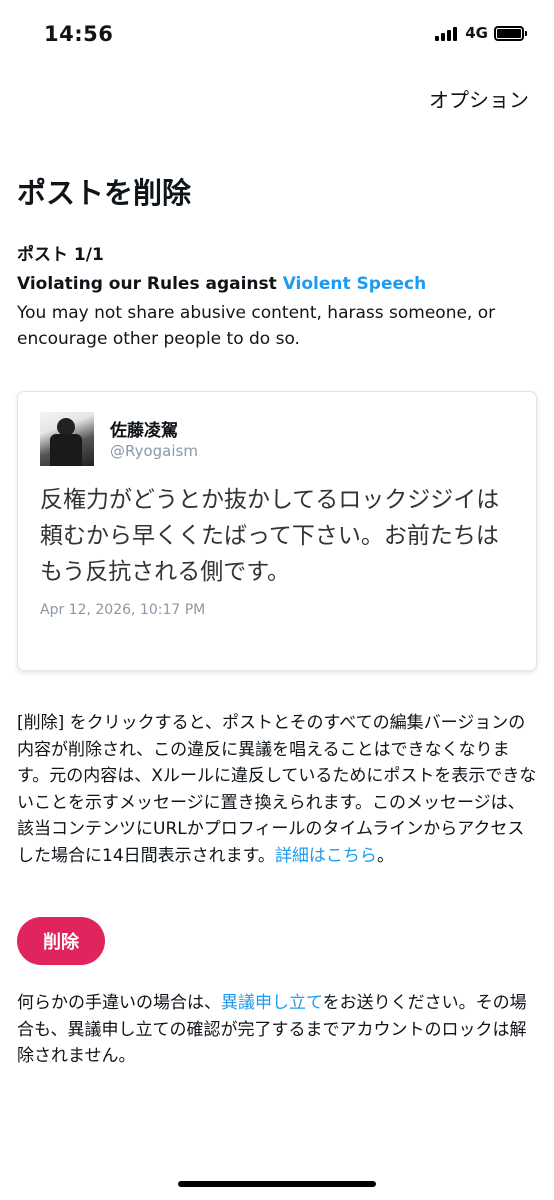  Describe the element at coordinates (446, 33) in the screenshot. I see `signal-icon` at that location.